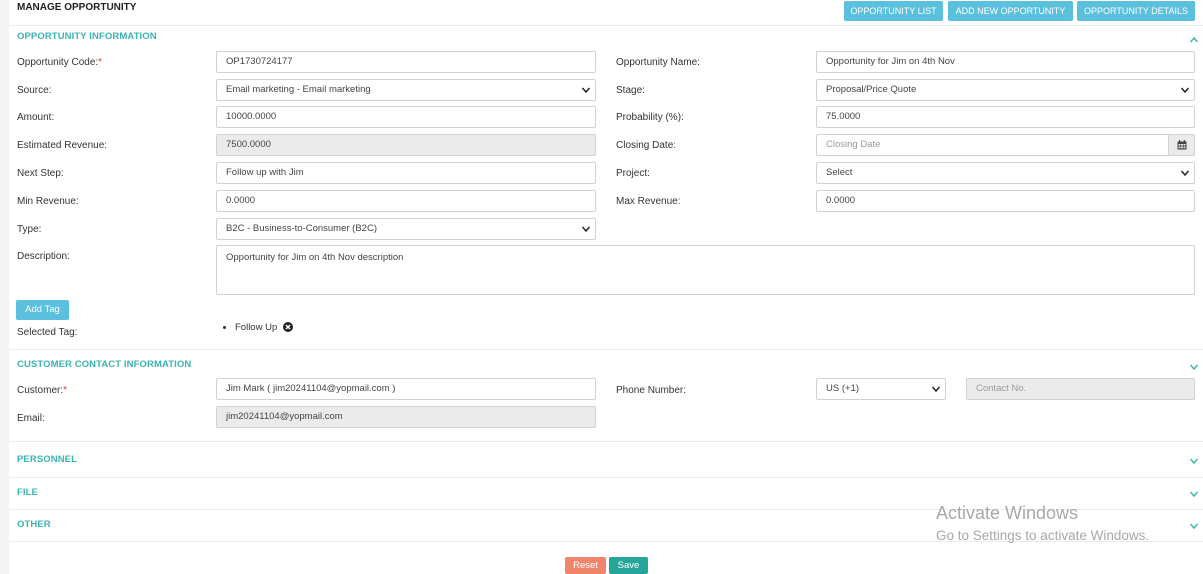 This screenshot has height=574, width=1203. I want to click on stage-select: Proposal/Price Quote, so click(1005, 90).